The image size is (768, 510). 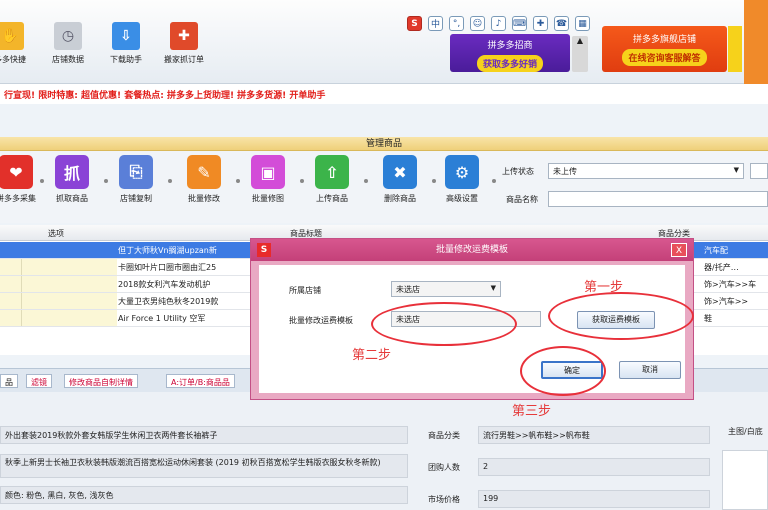 I want to click on tool-label: 店铺复制, so click(x=136, y=198).